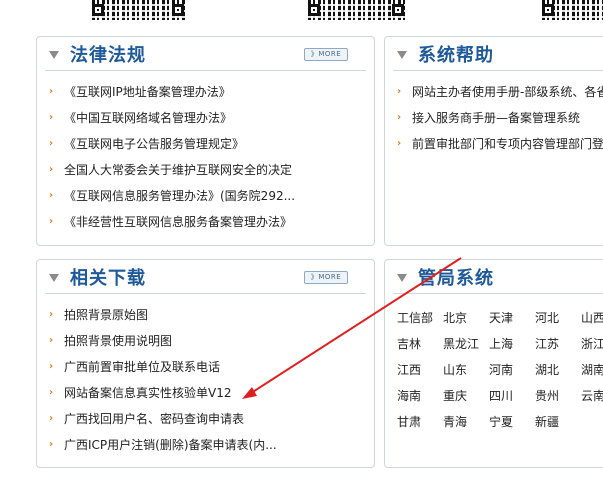 The width and height of the screenshot is (603, 483). What do you see at coordinates (512, 396) in the screenshot?
I see `region-link: 四川` at bounding box center [512, 396].